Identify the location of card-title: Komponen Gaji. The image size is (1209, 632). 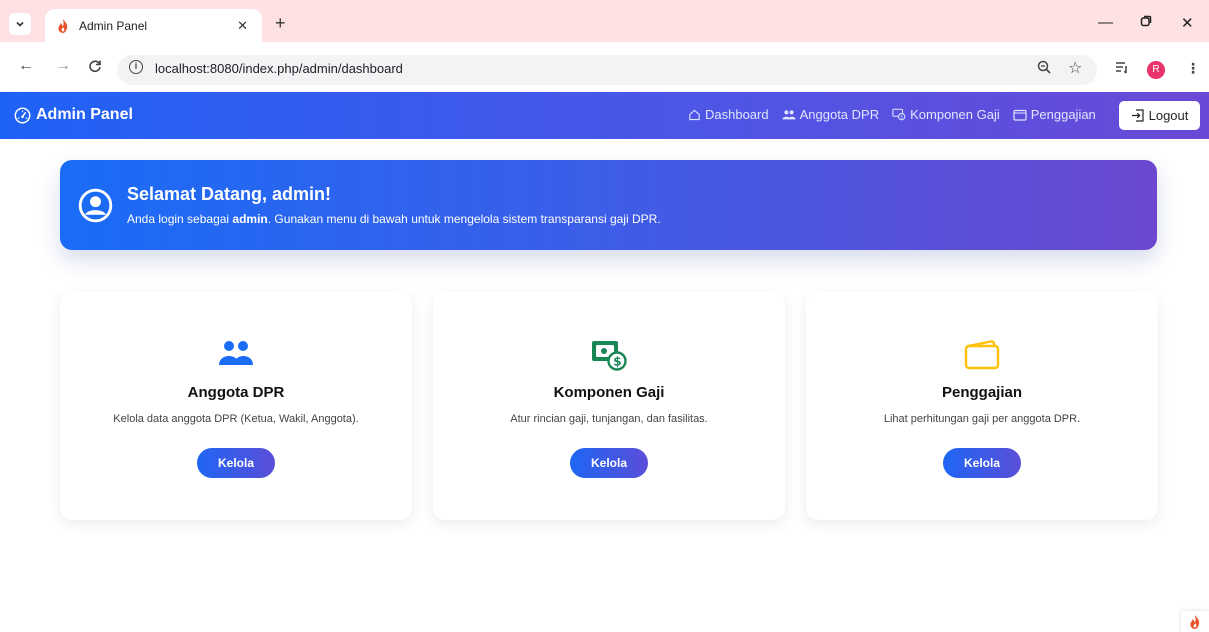
(609, 392).